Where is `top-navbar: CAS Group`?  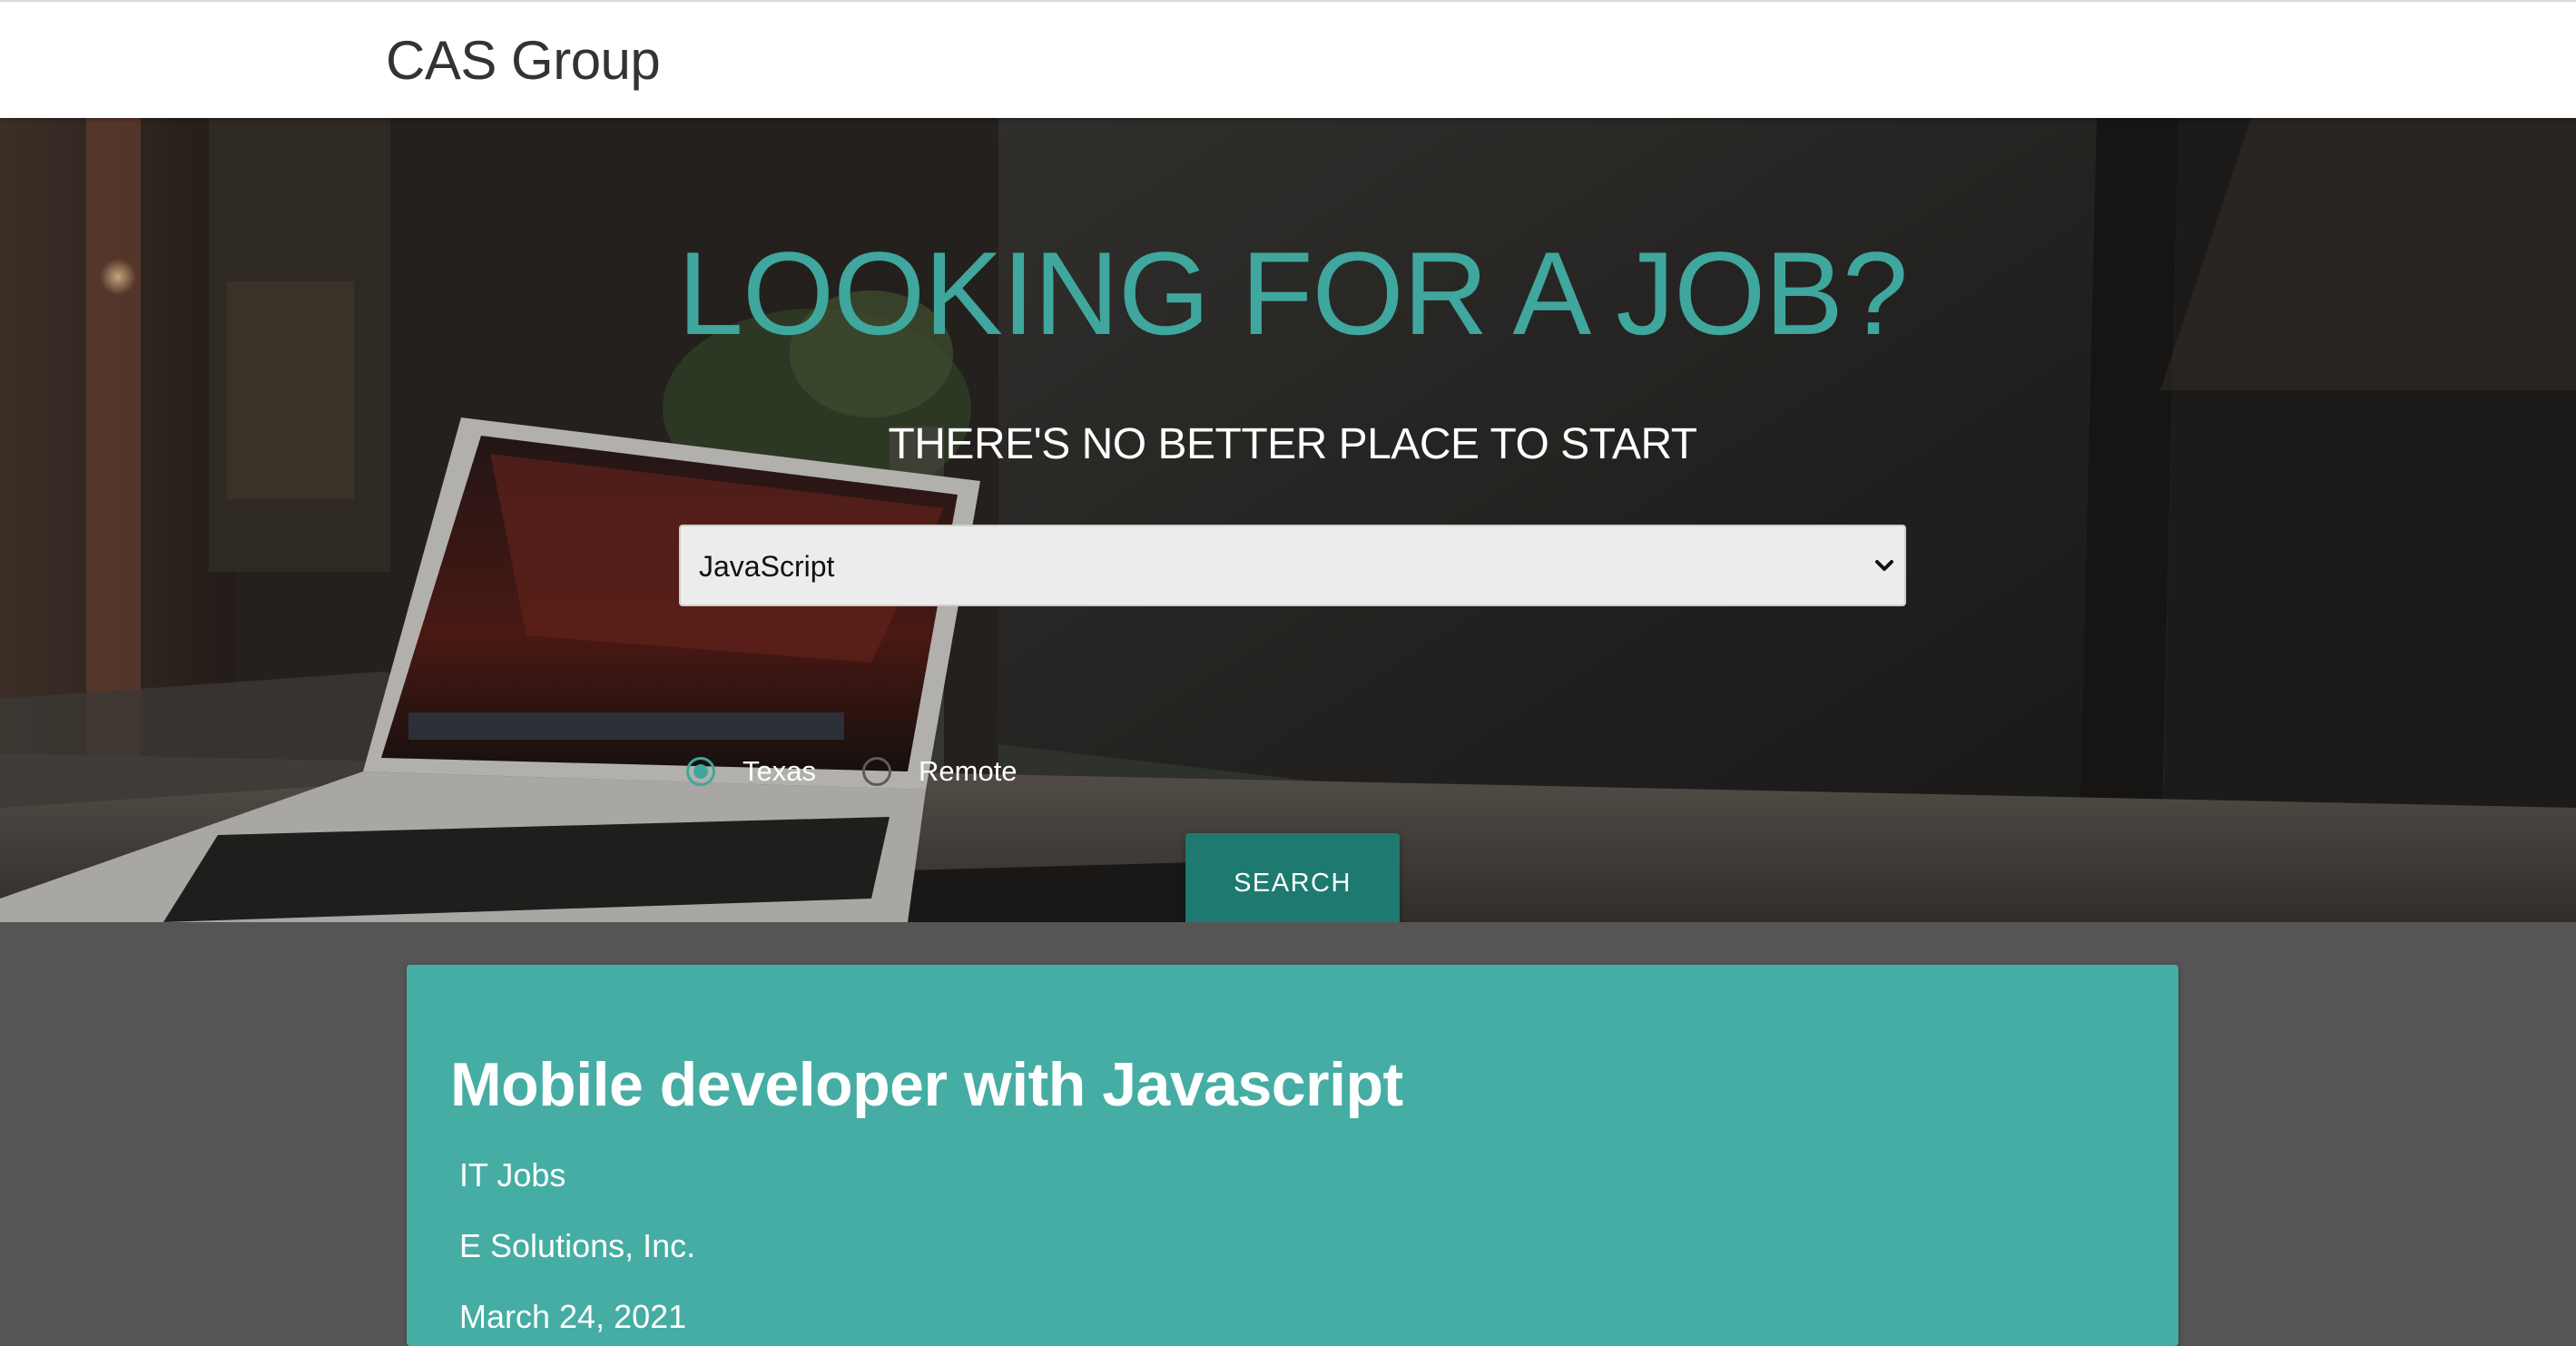
top-navbar: CAS Group is located at coordinates (1288, 59).